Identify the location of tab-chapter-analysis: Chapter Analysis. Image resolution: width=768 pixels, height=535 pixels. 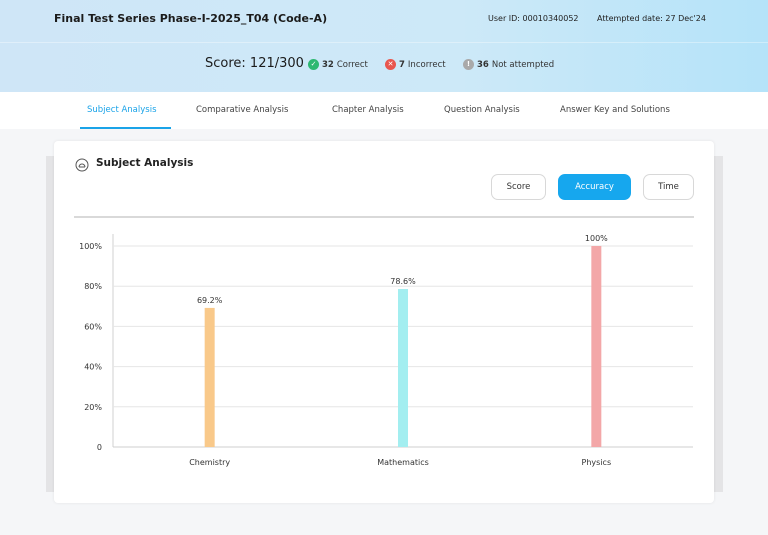
(368, 110).